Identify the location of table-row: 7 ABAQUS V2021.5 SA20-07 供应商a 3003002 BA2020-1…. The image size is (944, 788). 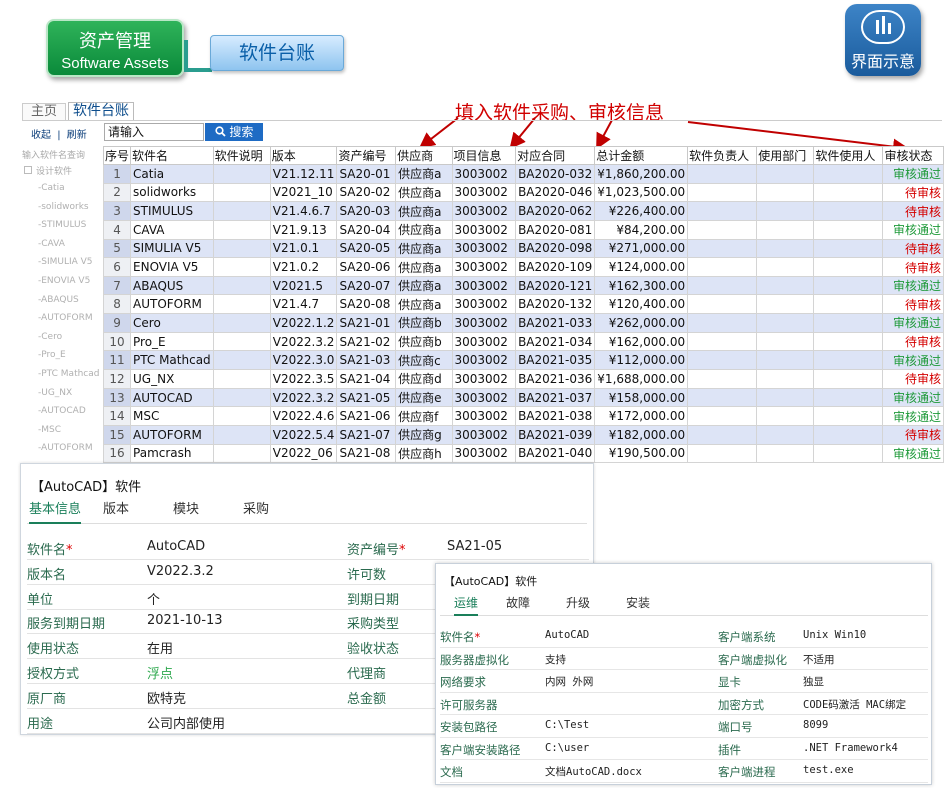
(523, 285).